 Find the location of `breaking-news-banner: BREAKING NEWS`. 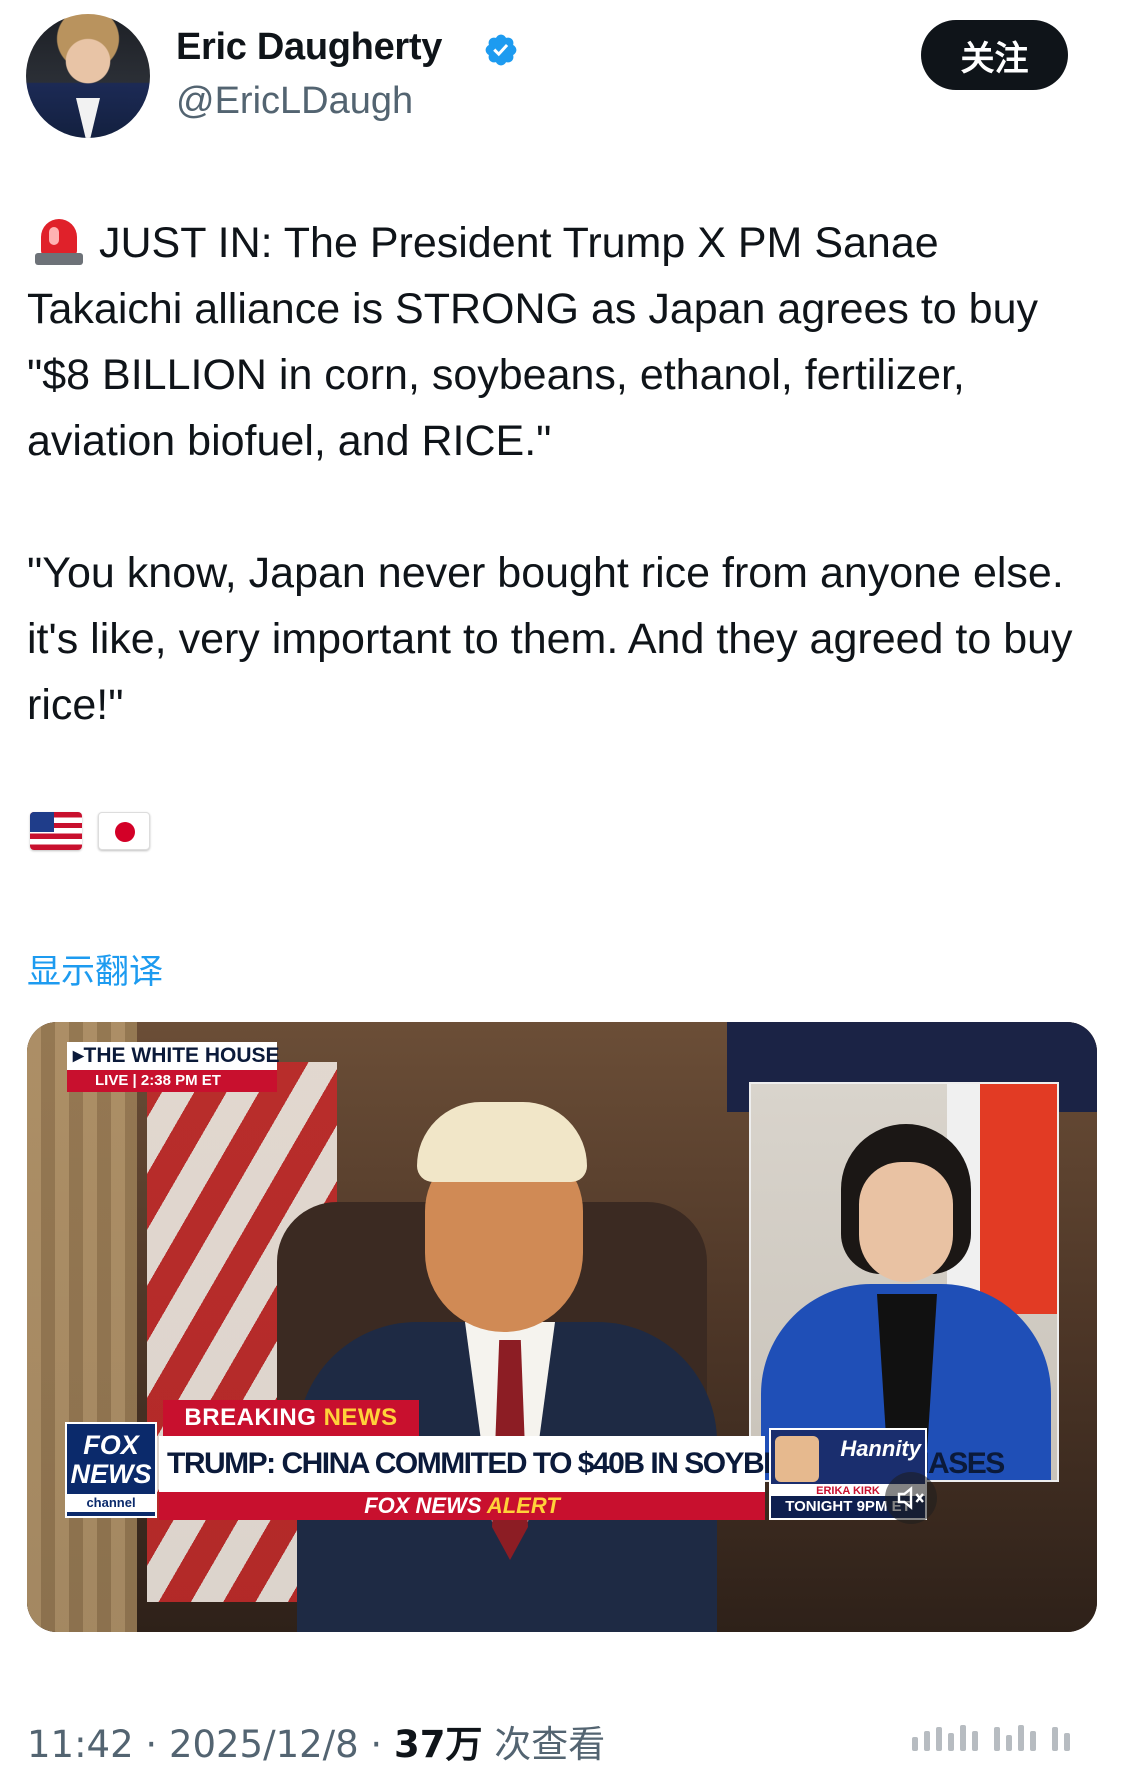

breaking-news-banner: BREAKING NEWS is located at coordinates (291, 1418).